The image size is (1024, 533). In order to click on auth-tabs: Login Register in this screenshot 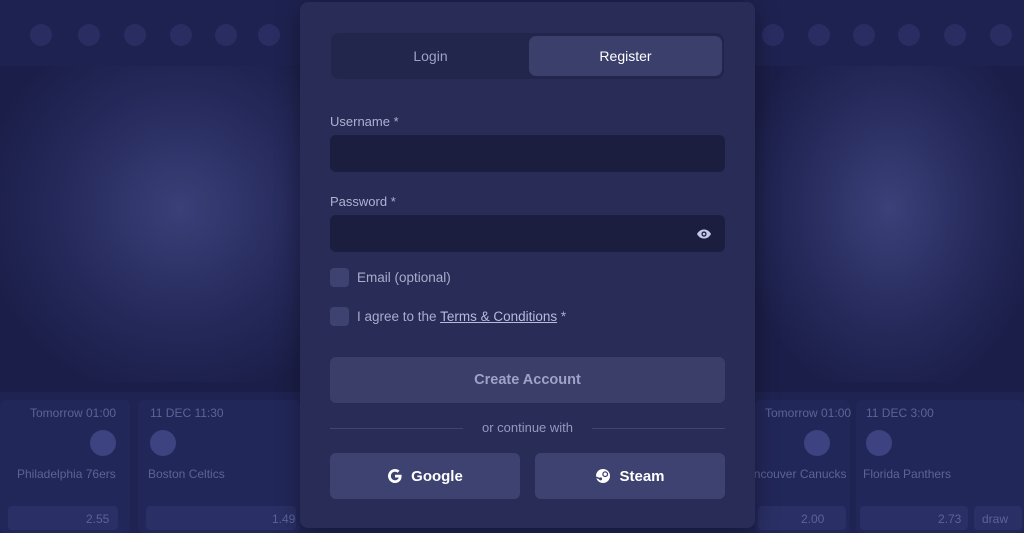, I will do `click(527, 56)`.